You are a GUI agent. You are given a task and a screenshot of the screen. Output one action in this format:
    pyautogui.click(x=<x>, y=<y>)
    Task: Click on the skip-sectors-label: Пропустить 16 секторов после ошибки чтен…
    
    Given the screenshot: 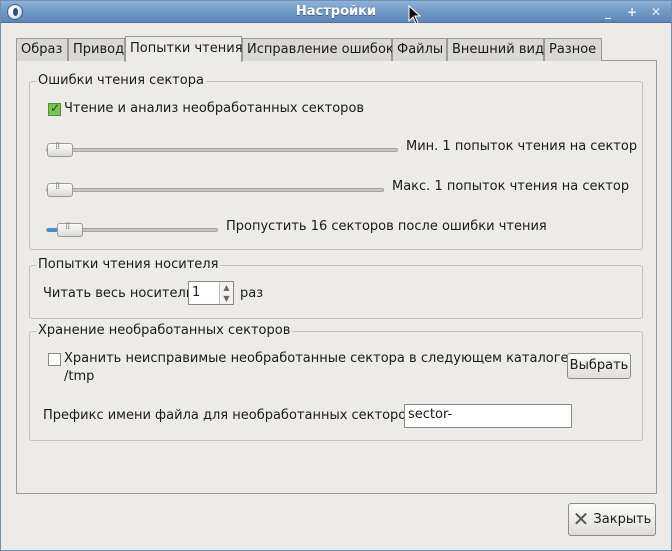 What is the action you would take?
    pyautogui.click(x=386, y=226)
    